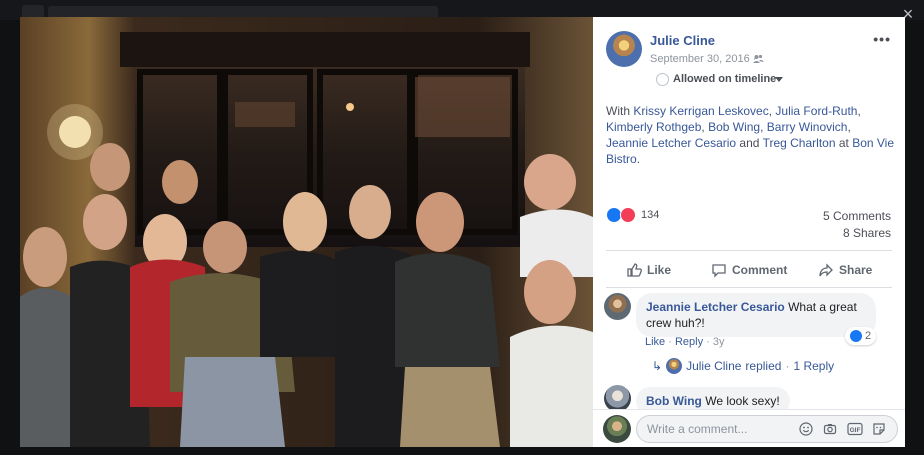 The image size is (924, 455). Describe the element at coordinates (779, 79) in the screenshot. I see `chevron-down-icon` at that location.